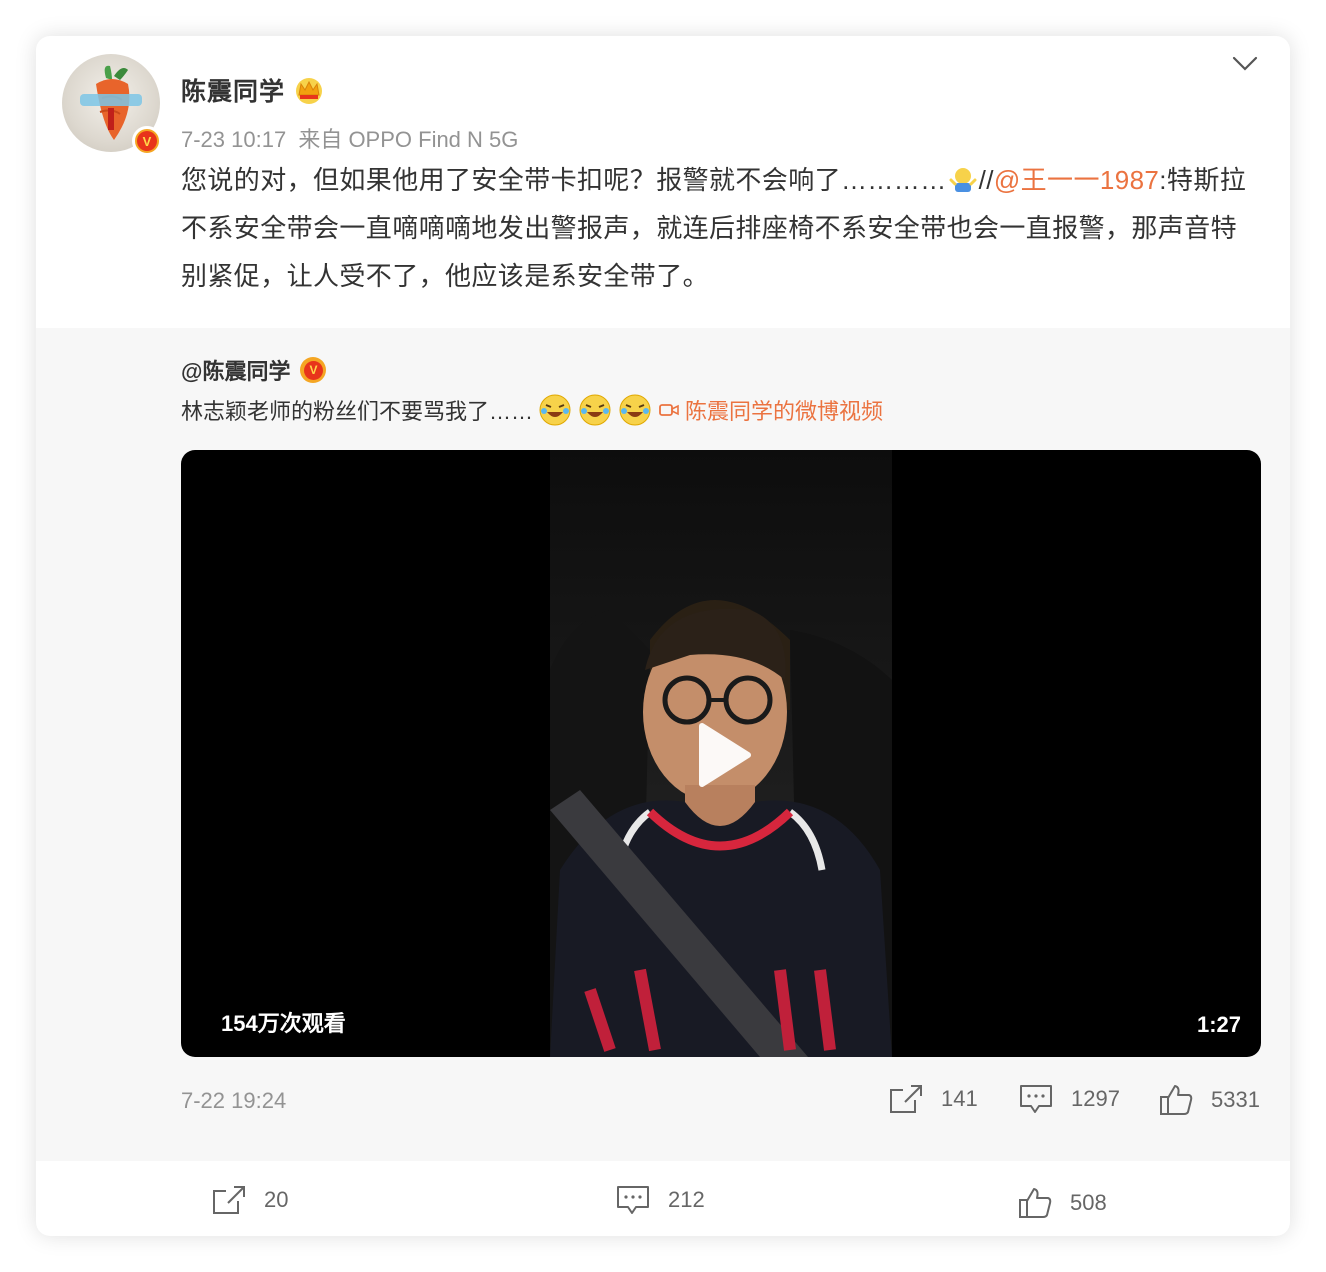 This screenshot has height=1272, width=1326. I want to click on post-author: 陈震同学, so click(253, 90).